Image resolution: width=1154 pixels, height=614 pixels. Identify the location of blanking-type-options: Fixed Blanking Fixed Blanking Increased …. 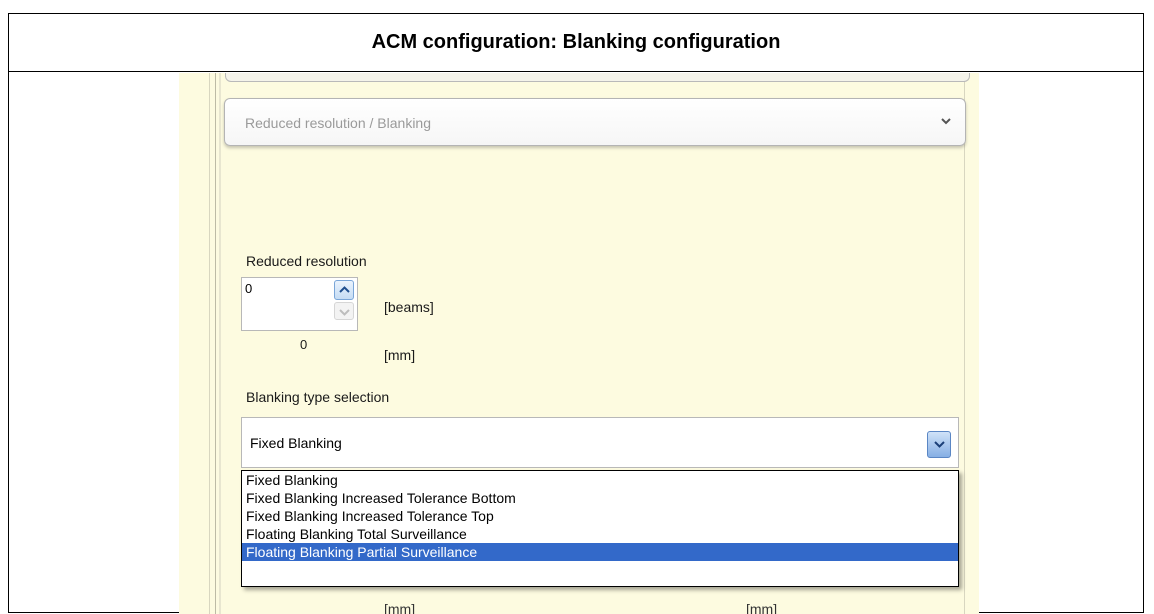
(600, 528).